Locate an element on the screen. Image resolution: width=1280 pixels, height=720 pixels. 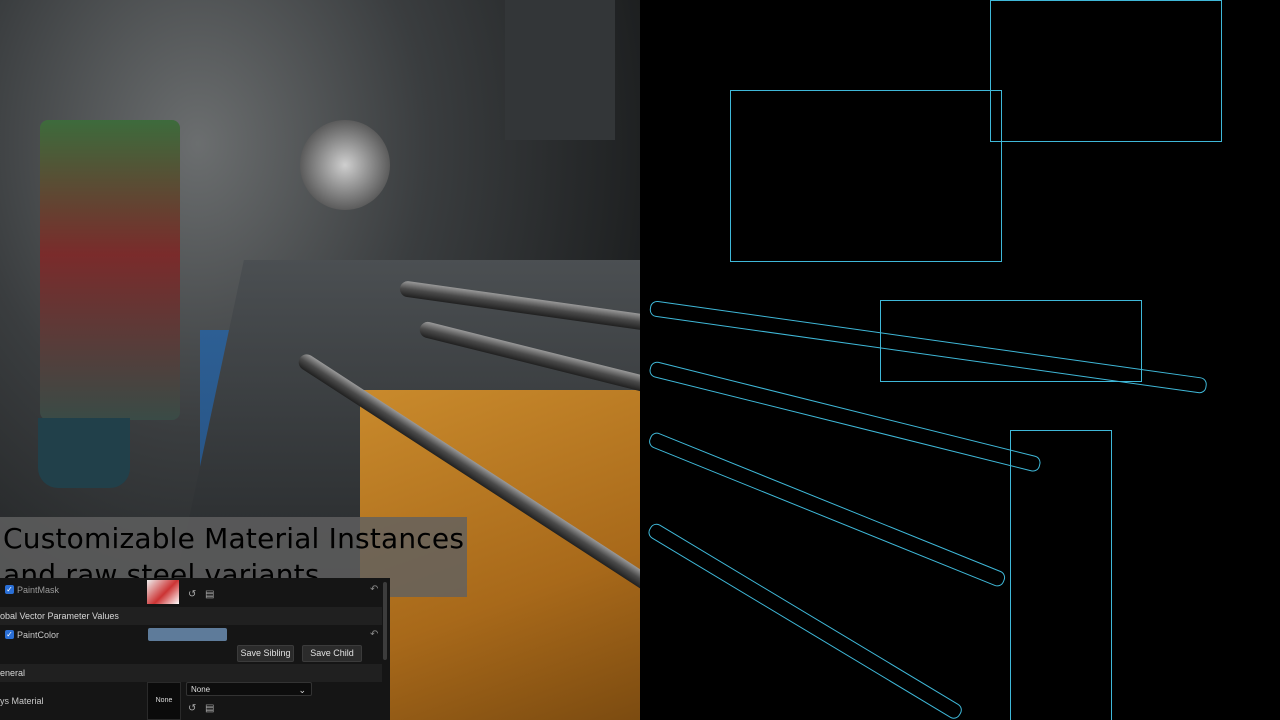
paintcolor-checkbox: ✓ is located at coordinates (9, 634).